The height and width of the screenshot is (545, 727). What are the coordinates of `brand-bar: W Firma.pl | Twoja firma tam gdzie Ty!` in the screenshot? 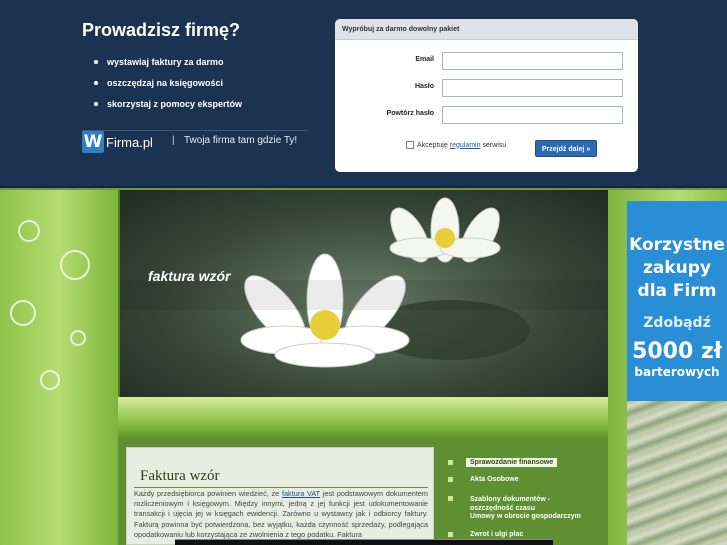 It's located at (195, 141).